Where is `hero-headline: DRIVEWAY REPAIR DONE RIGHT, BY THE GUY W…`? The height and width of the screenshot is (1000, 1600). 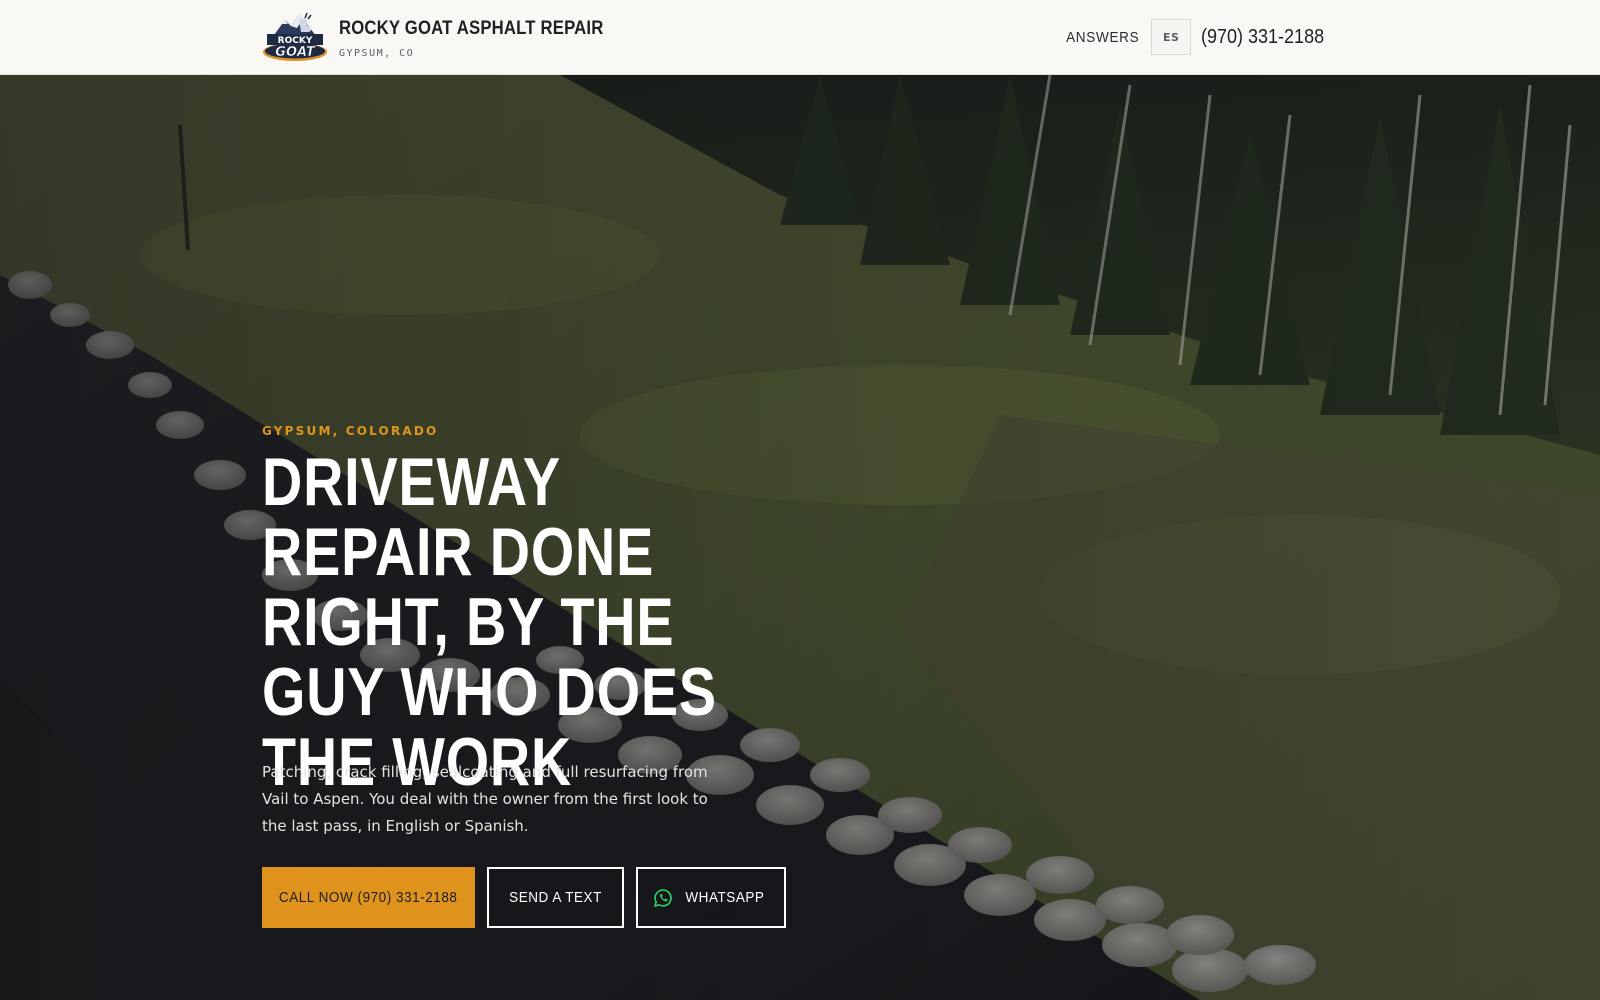 hero-headline: DRIVEWAY REPAIR DONE RIGHT, BY THE GUY W… is located at coordinates (489, 622).